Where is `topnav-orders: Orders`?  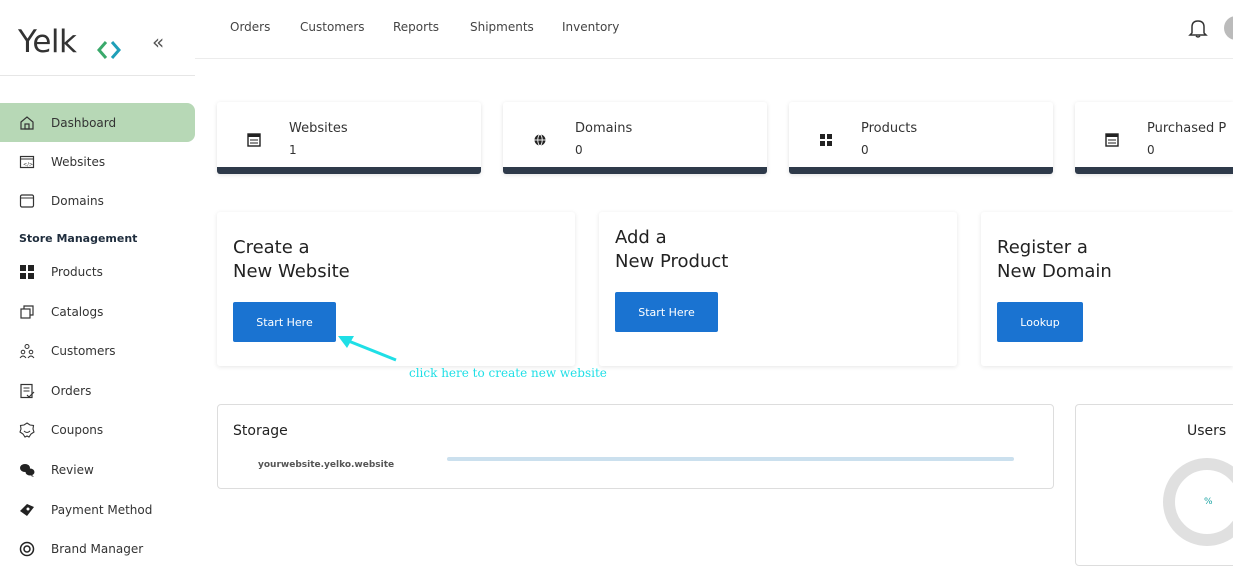 topnav-orders: Orders is located at coordinates (250, 27).